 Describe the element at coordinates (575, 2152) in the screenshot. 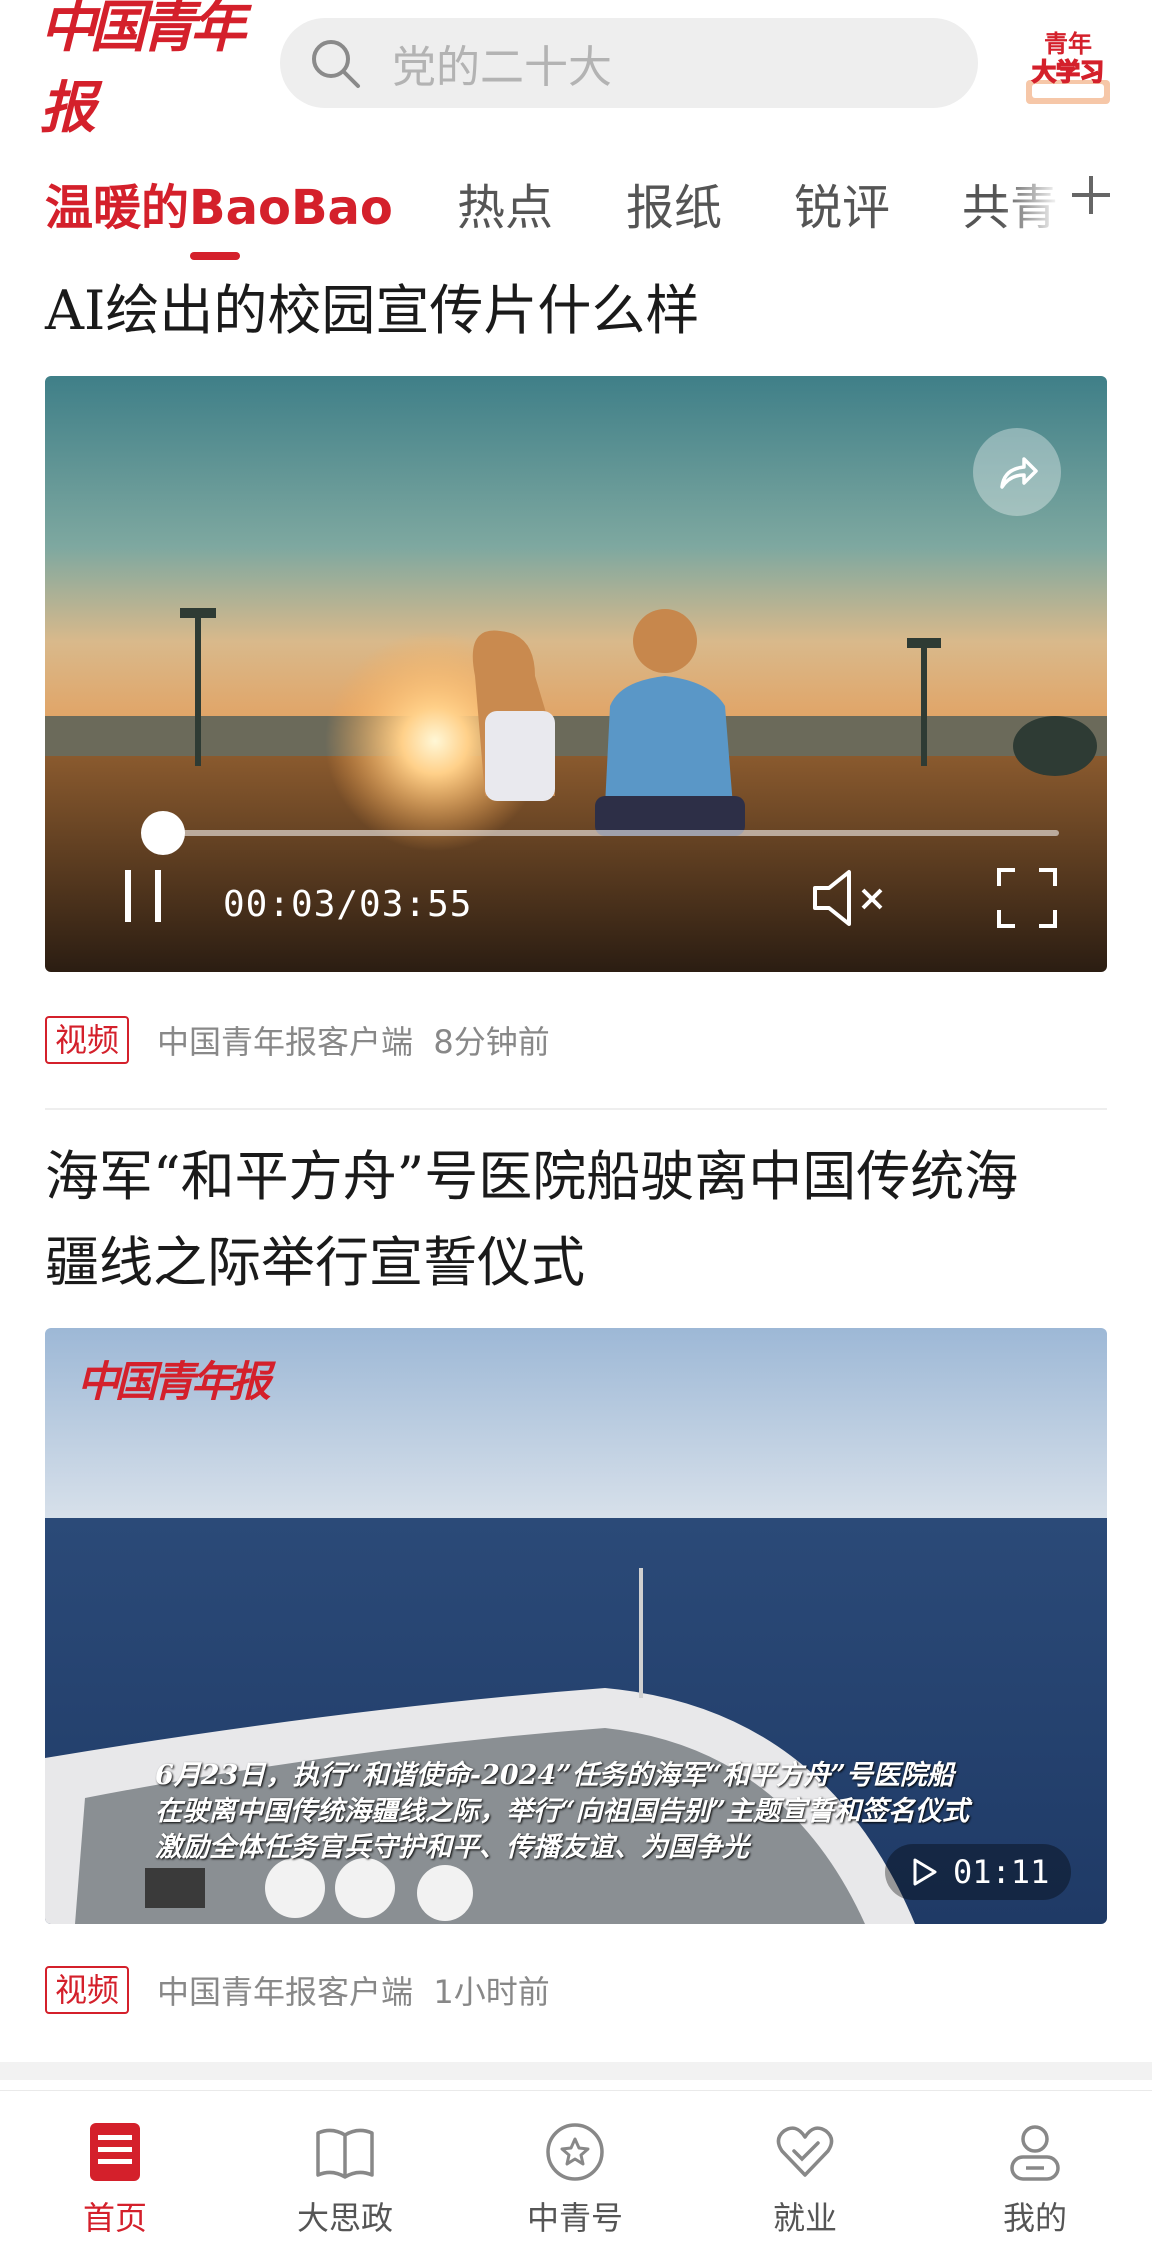

I see `star-circle-icon` at that location.